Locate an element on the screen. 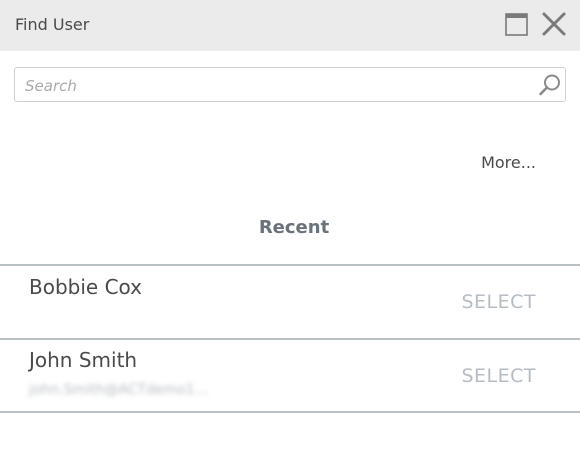 The image size is (580, 450). title-bar: Find User is located at coordinates (290, 25).